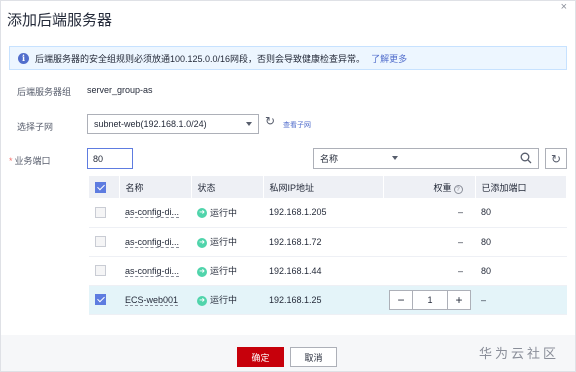 The width and height of the screenshot is (576, 372). What do you see at coordinates (519, 353) in the screenshot?
I see `watermark-logo: 华为云社区` at bounding box center [519, 353].